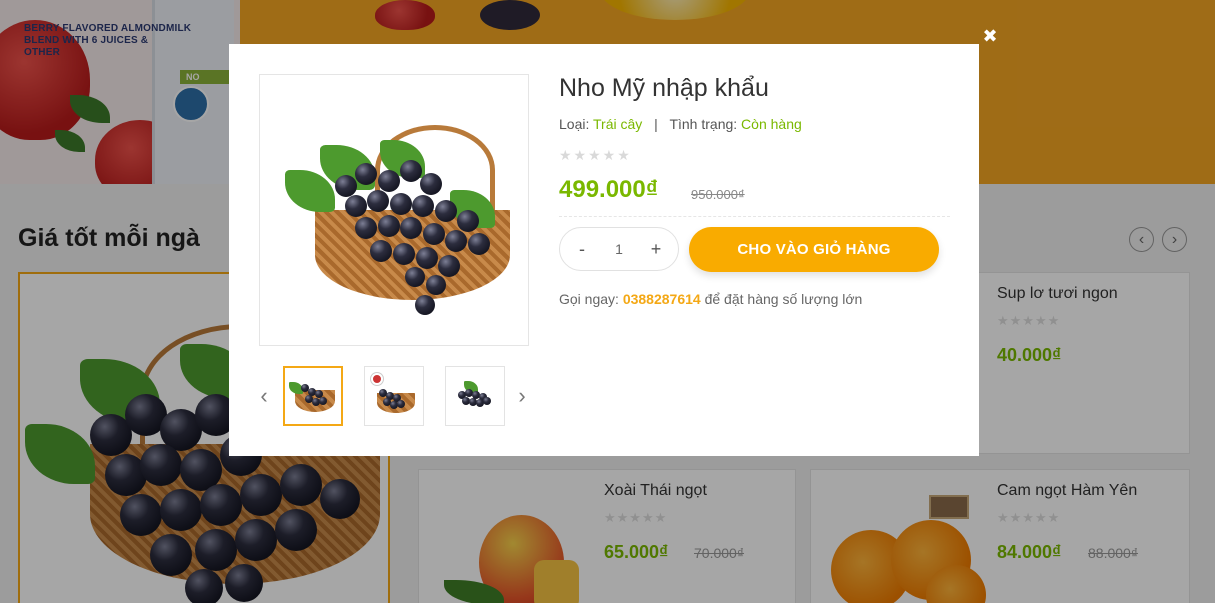  Describe the element at coordinates (475, 396) in the screenshot. I see `thumbnail-grapes-bunch` at that location.